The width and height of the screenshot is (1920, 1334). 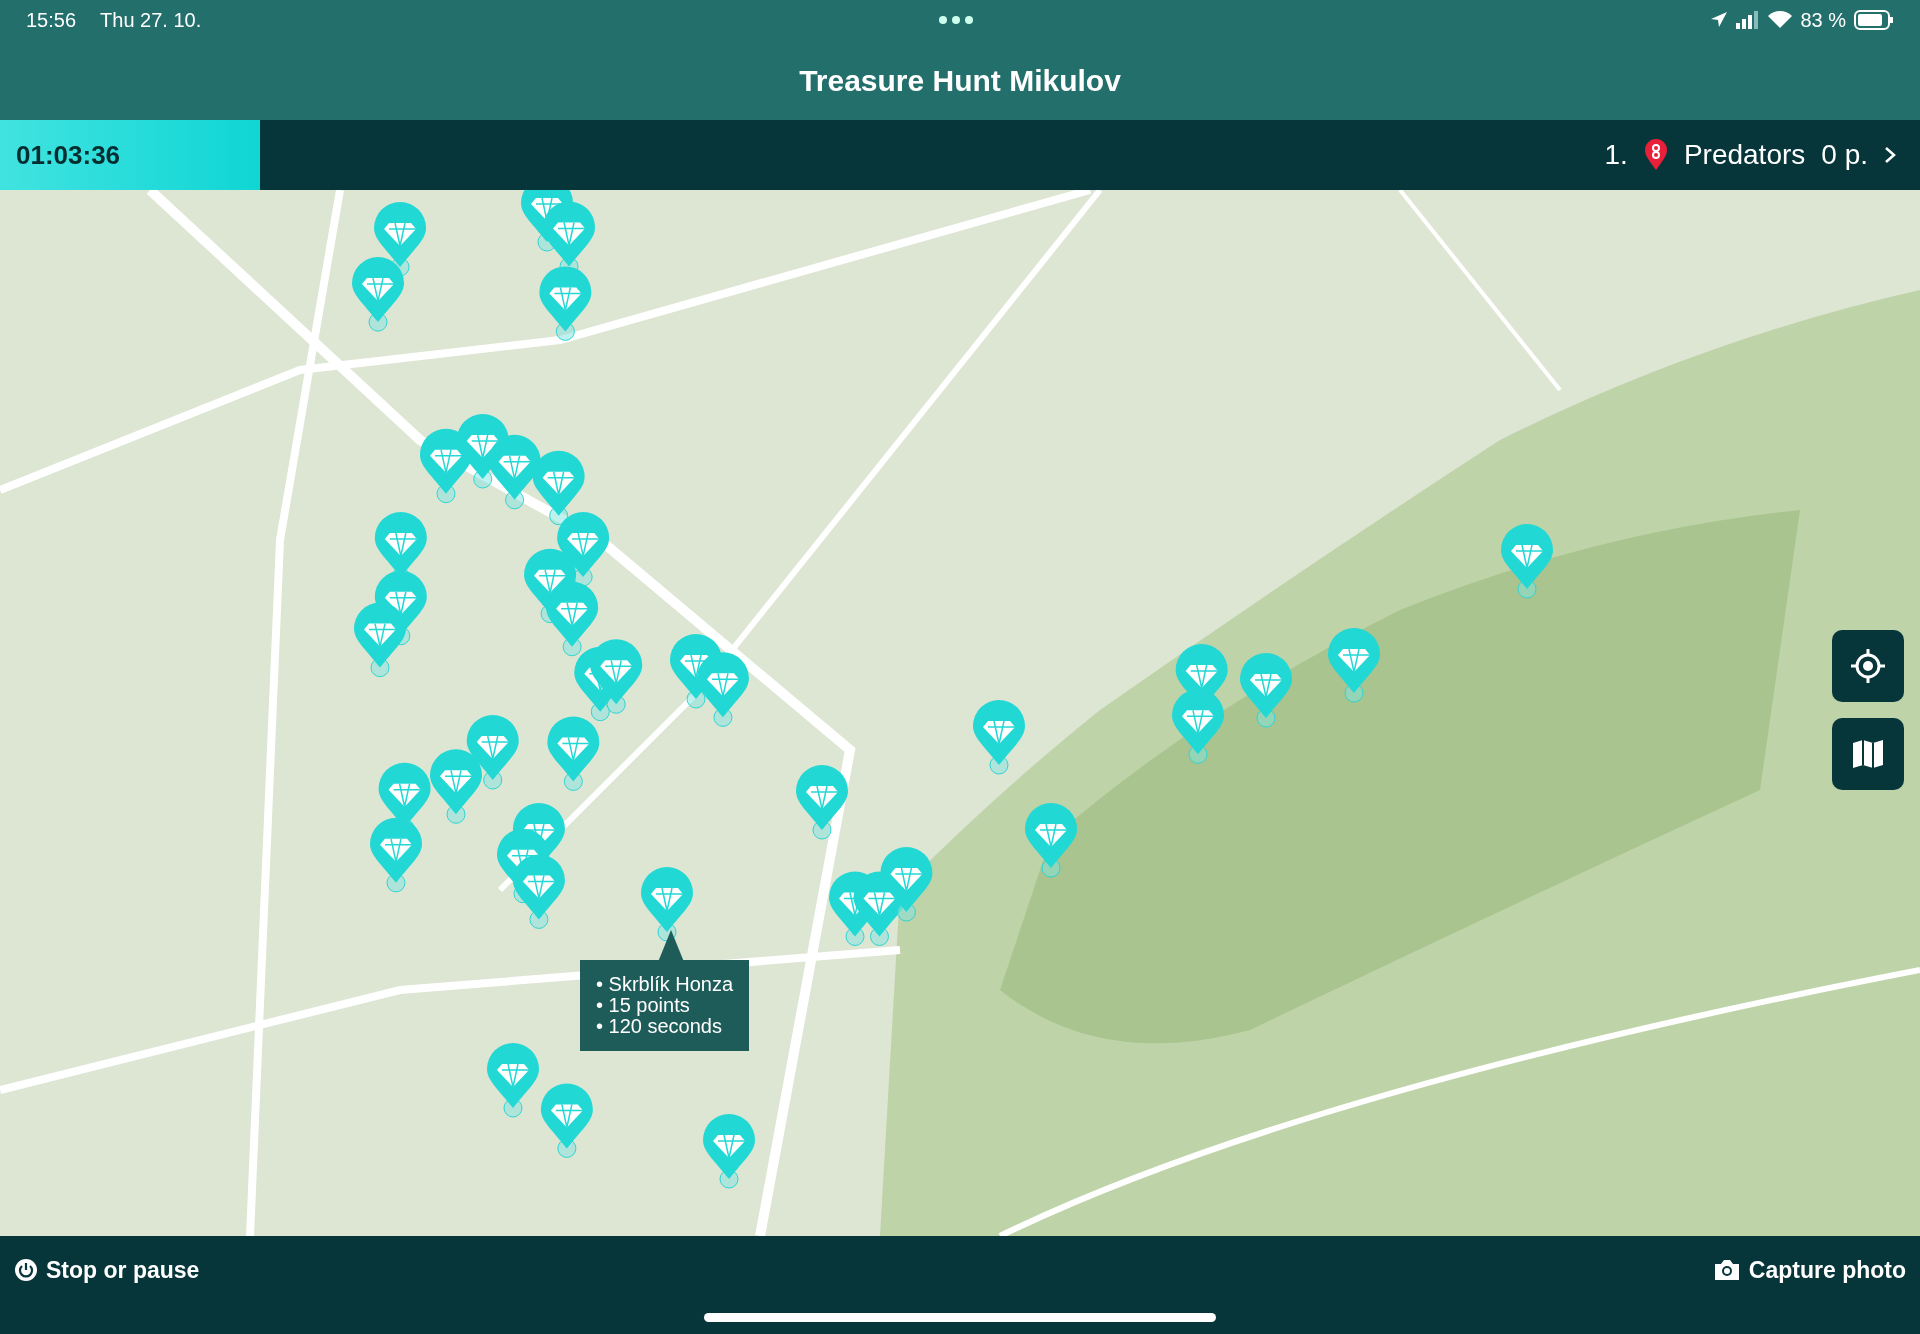 What do you see at coordinates (151, 20) in the screenshot?
I see `status-date: Thu 27. 10.` at bounding box center [151, 20].